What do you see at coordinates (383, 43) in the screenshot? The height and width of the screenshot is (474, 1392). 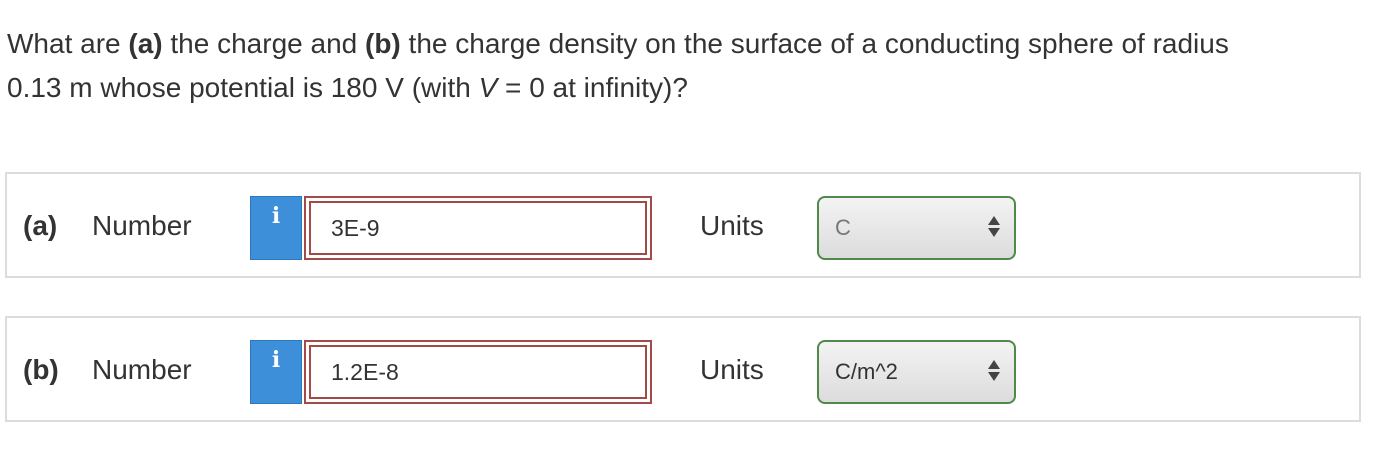 I see `part-b-ref: (b)` at bounding box center [383, 43].